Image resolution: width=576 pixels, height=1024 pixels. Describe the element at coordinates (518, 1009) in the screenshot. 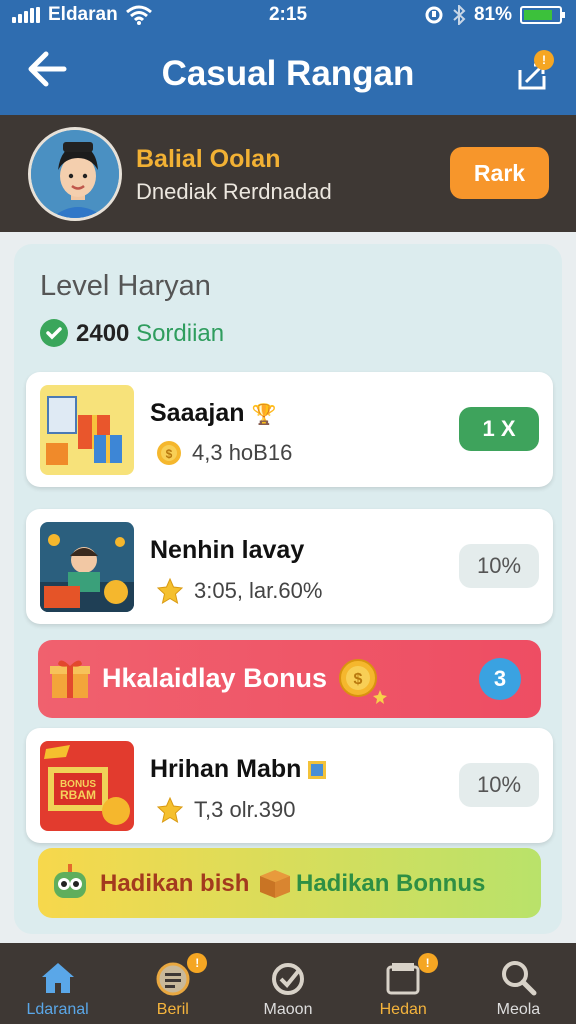

I see `nav-label: Meola` at that location.